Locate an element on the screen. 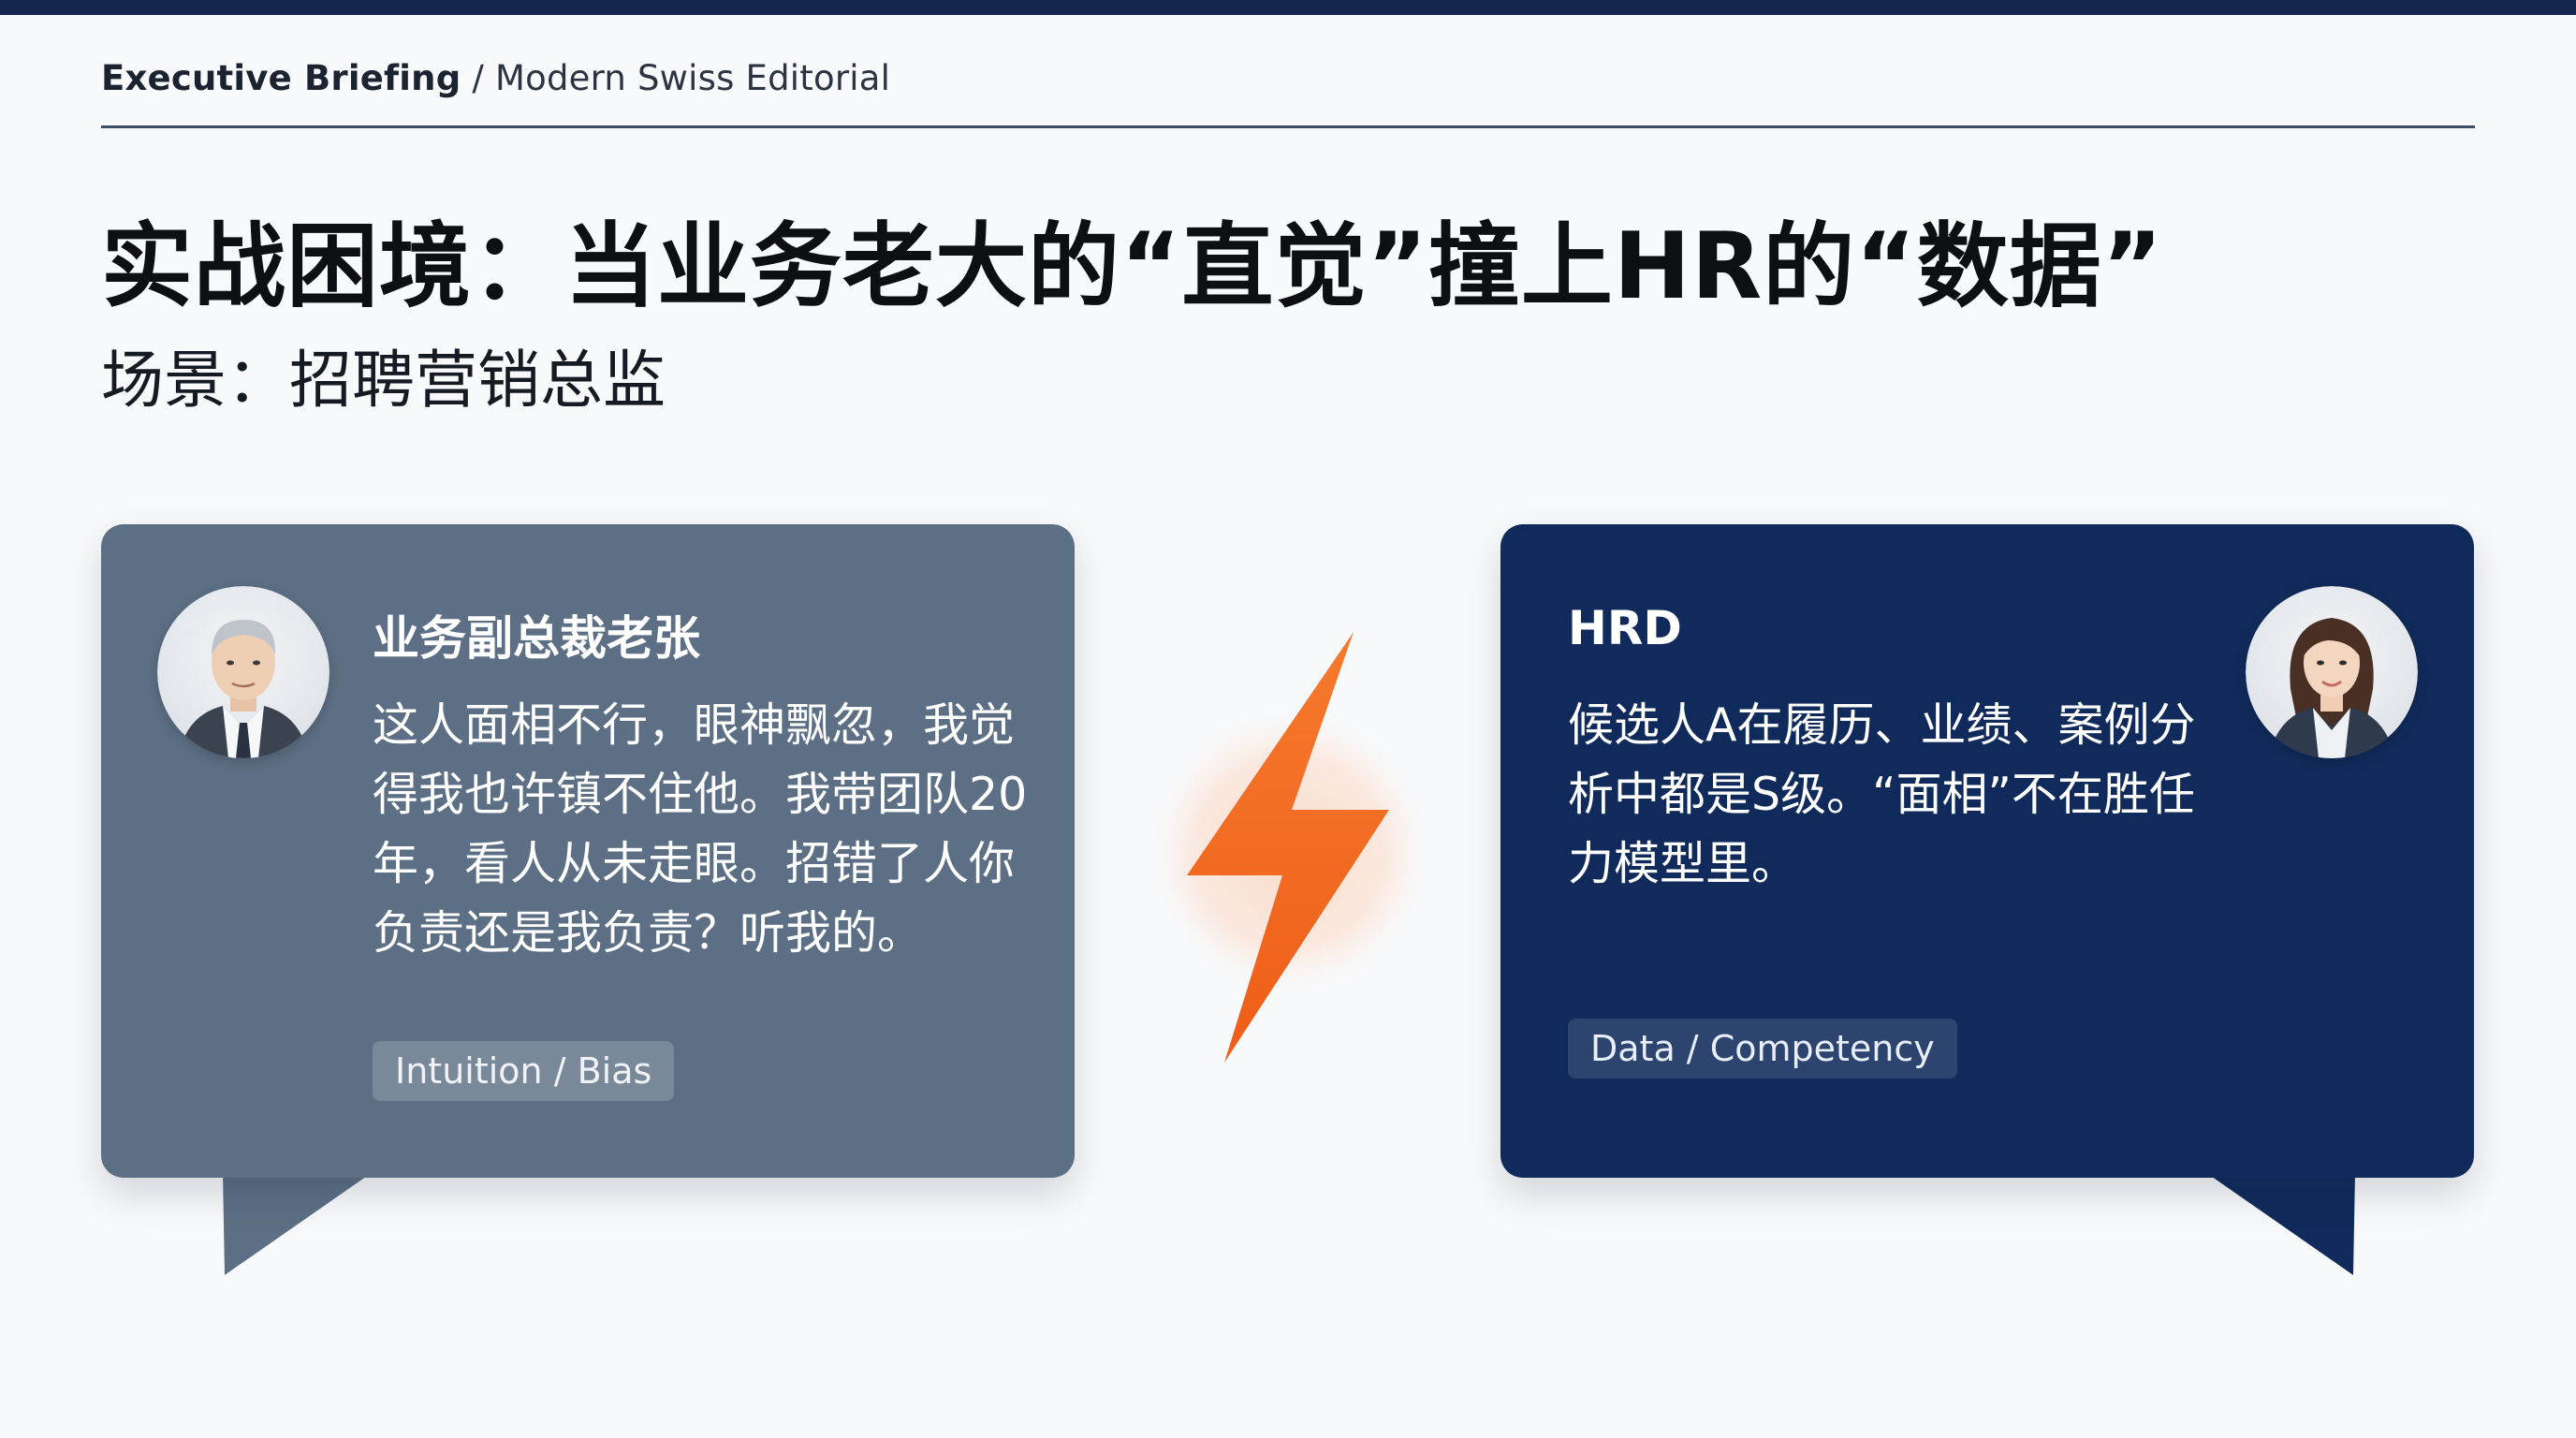 Image resolution: width=2576 pixels, height=1438 pixels. page-subtitle: 场景：招聘营销总监 is located at coordinates (384, 380).